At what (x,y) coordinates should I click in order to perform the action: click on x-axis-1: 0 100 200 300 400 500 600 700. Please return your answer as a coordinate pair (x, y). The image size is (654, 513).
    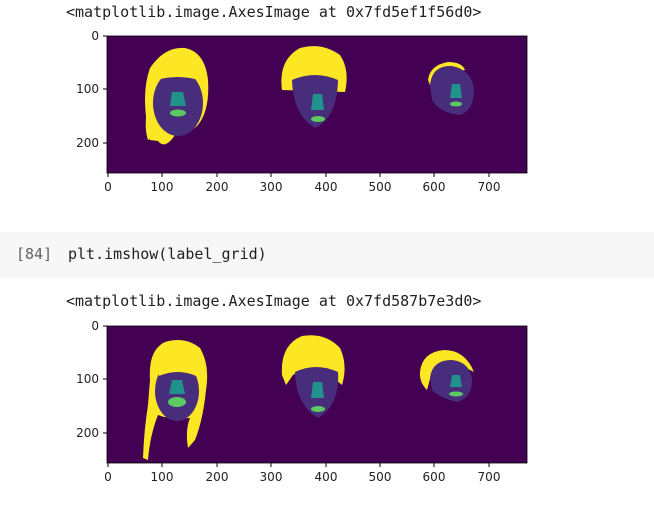
    Looking at the image, I should click on (302, 183).